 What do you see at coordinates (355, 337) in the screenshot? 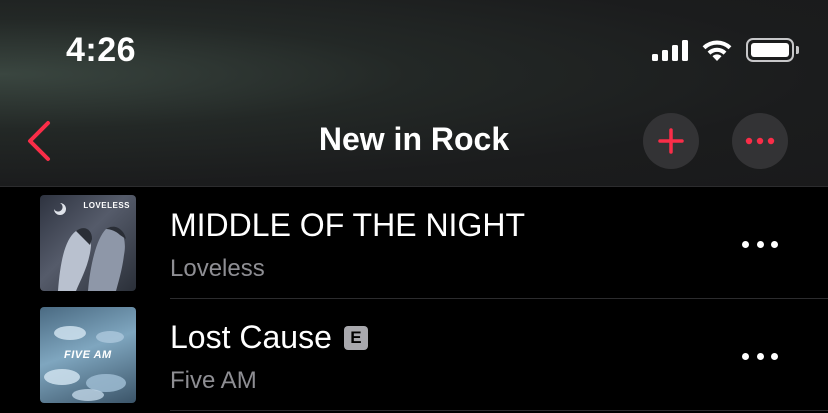
I see `explicit-badge: E` at bounding box center [355, 337].